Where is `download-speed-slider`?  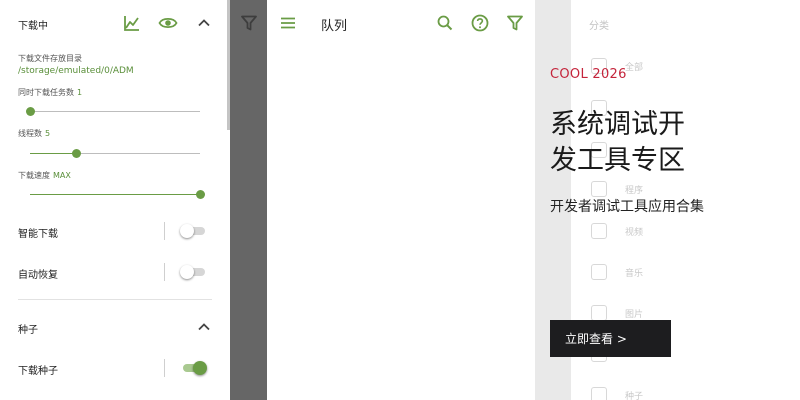 download-speed-slider is located at coordinates (117, 195).